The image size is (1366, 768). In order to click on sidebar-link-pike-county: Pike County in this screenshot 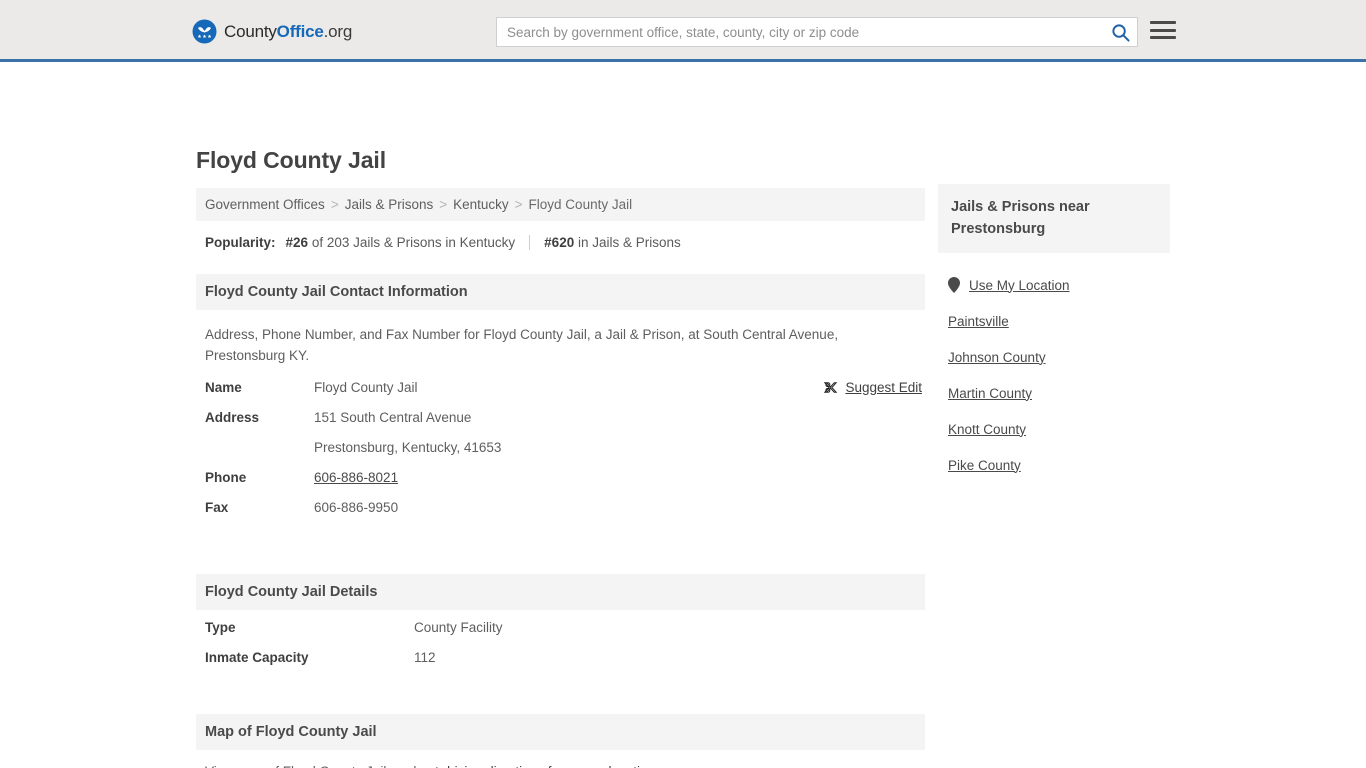, I will do `click(984, 465)`.